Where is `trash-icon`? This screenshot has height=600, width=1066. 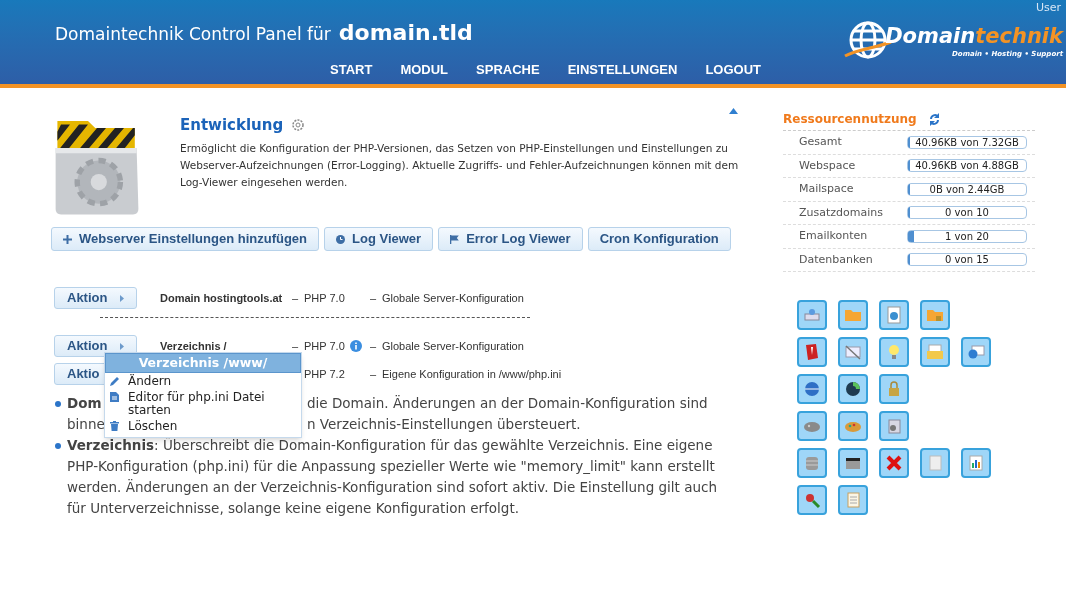
trash-icon is located at coordinates (114, 426).